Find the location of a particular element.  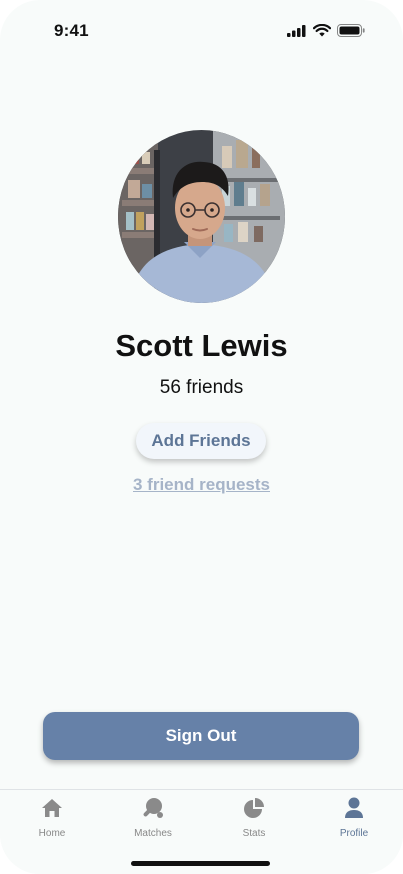

friend-requests-link: 3 friend requests is located at coordinates (201, 484).